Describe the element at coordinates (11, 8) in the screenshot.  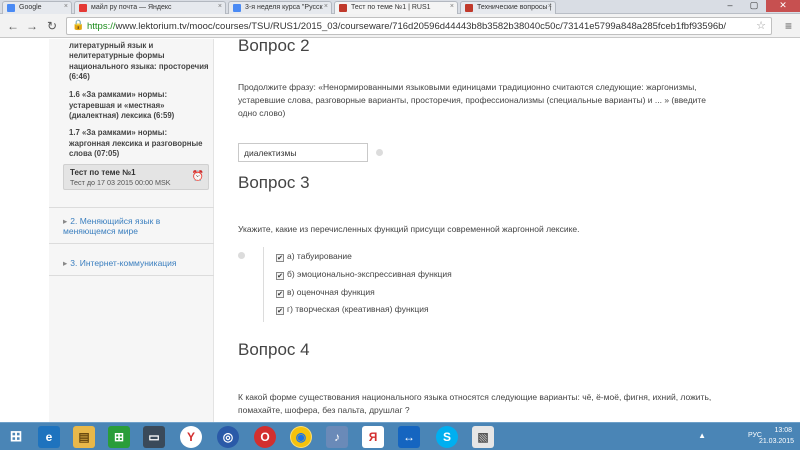
I see `google-icon` at that location.